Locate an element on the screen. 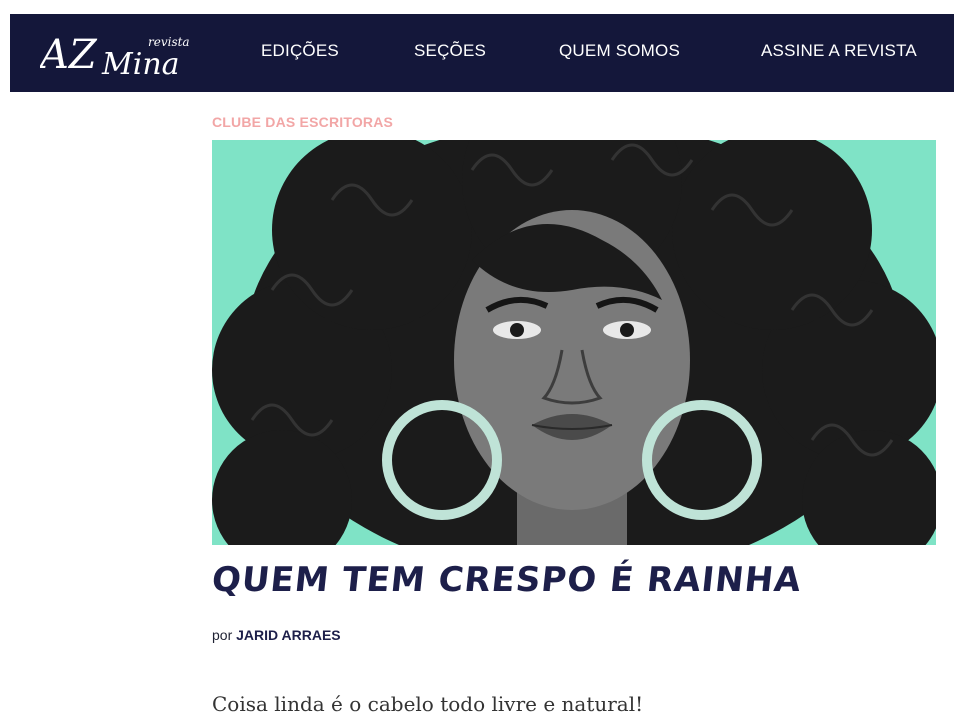 Image resolution: width=954 pixels, height=716 pixels. article-title: QUEM TEM CRESPO É RAINHA is located at coordinates (506, 580).